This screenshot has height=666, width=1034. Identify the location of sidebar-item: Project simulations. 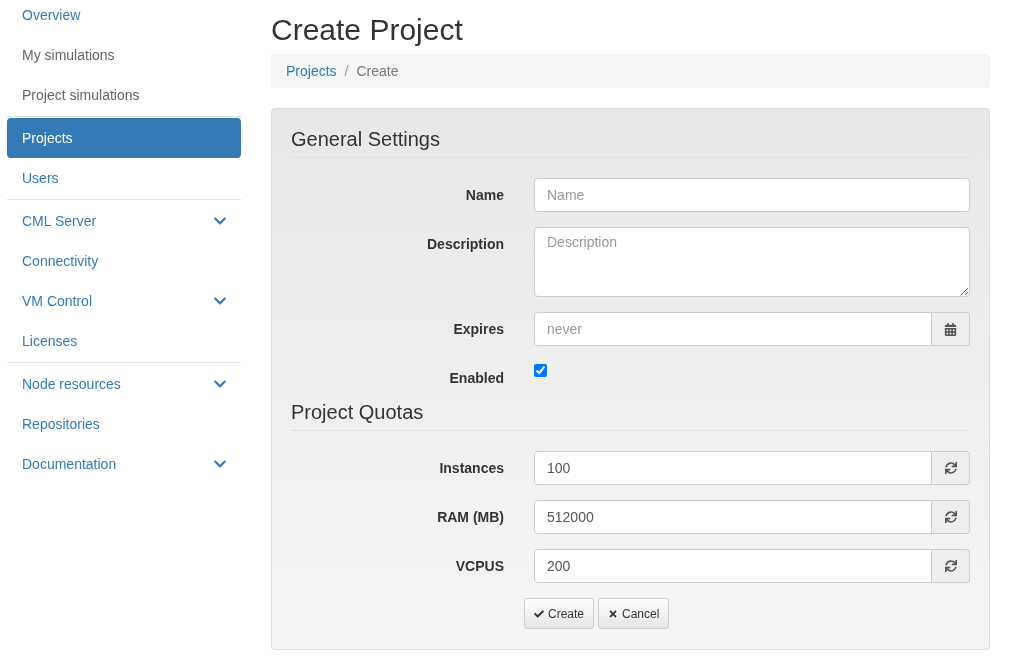
(124, 95).